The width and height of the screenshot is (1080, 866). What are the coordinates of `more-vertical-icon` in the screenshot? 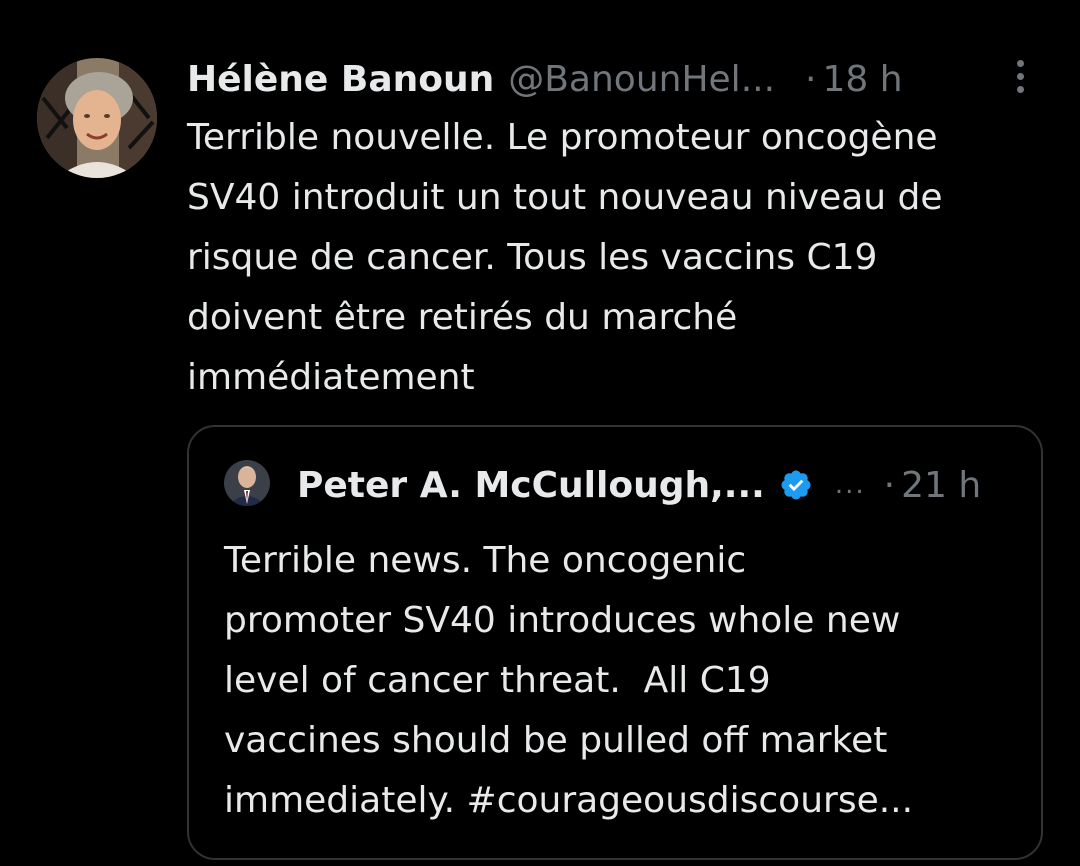 It's located at (1020, 76).